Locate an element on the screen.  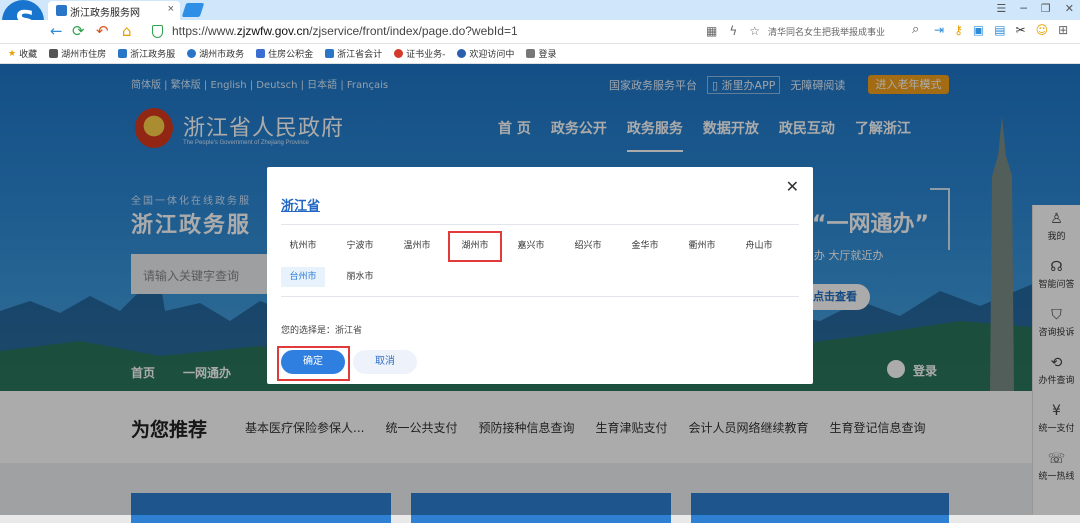
browser-tab: 浙江政务服务网 × is located at coordinates (114, 10).